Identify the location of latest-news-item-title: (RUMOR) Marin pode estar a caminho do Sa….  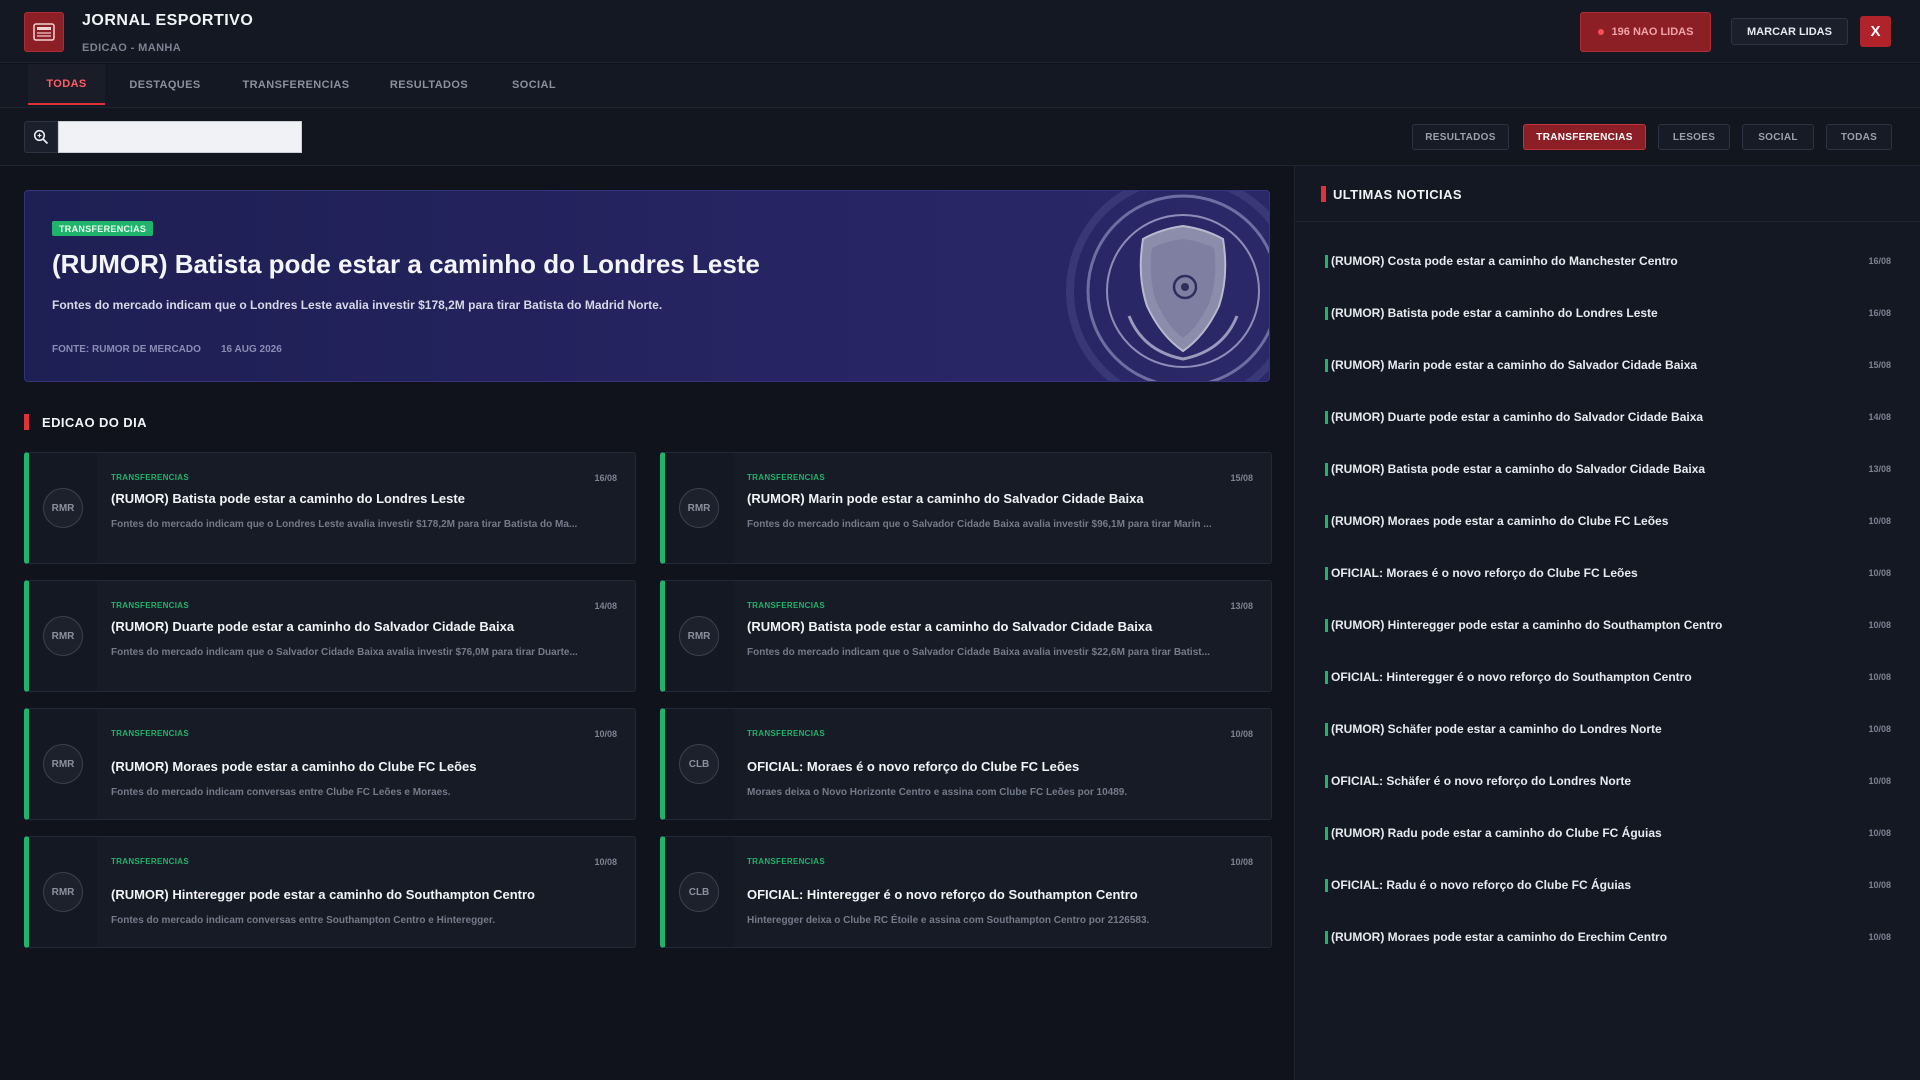
(1514, 365).